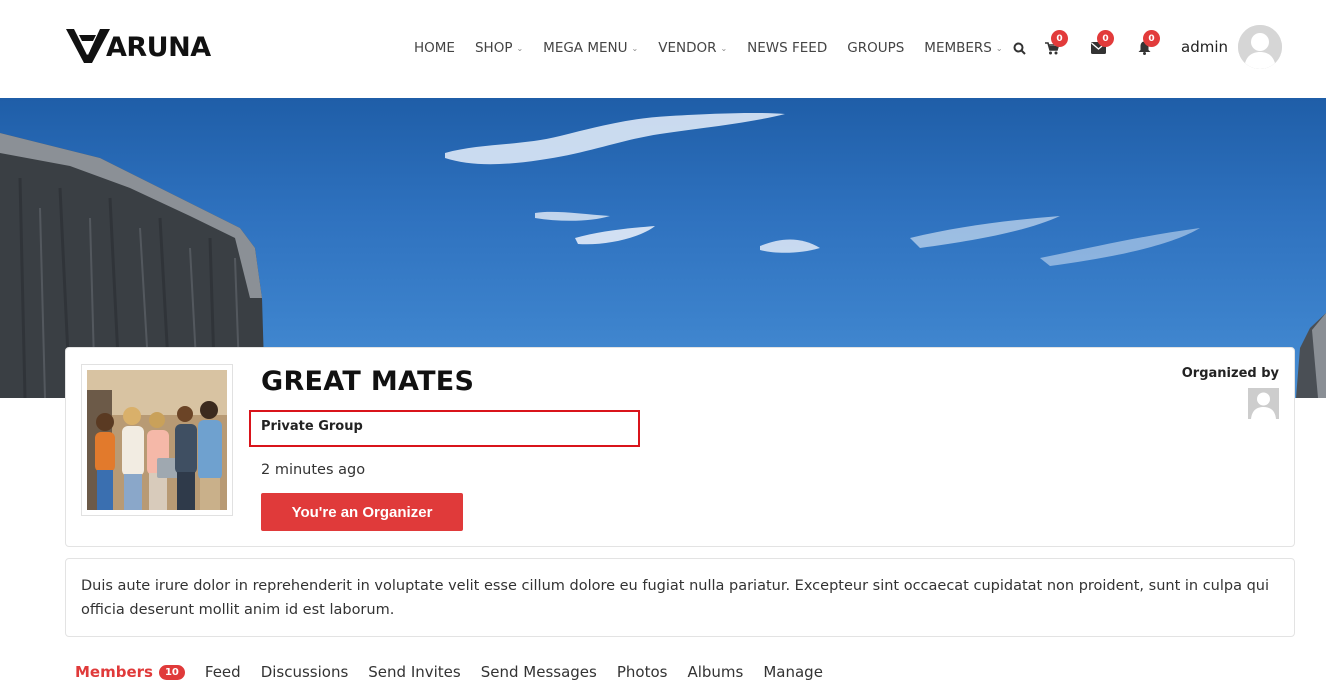 The width and height of the screenshot is (1326, 695). Describe the element at coordinates (312, 426) in the screenshot. I see `group-privacy-status: Private Group` at that location.